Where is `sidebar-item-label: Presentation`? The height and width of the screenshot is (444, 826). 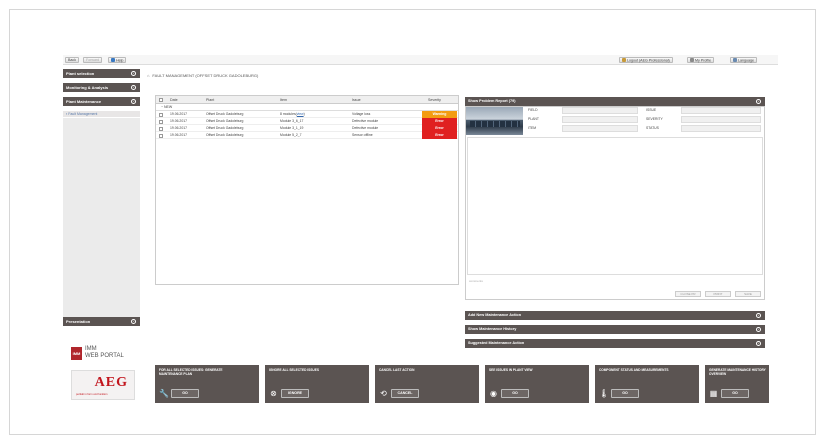
sidebar-item-label: Presentation is located at coordinates (78, 321).